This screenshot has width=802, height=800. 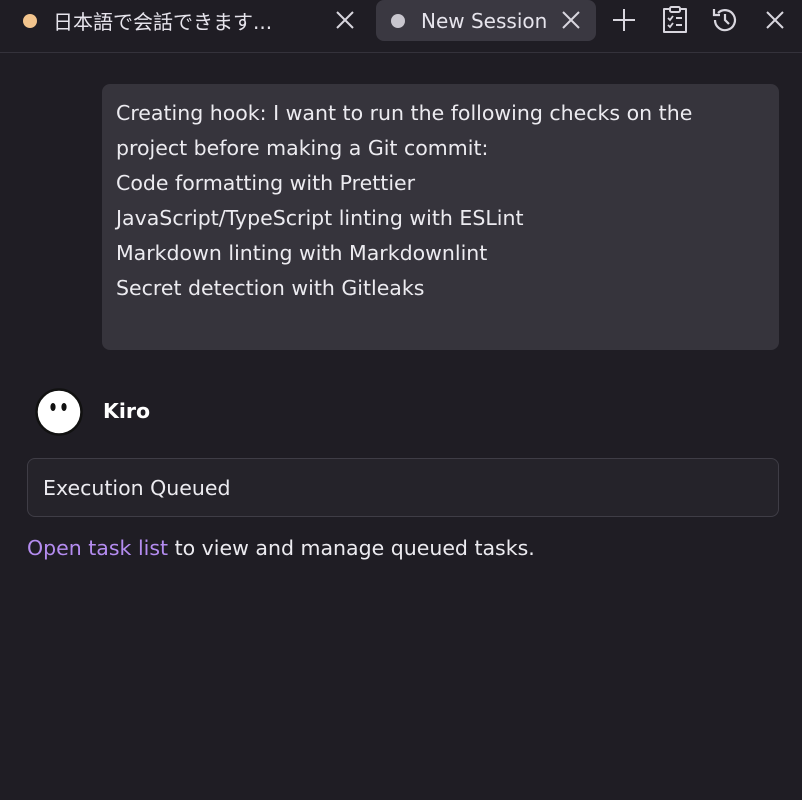 I want to click on message-line: Secret detection with Gitleaks, so click(x=270, y=288).